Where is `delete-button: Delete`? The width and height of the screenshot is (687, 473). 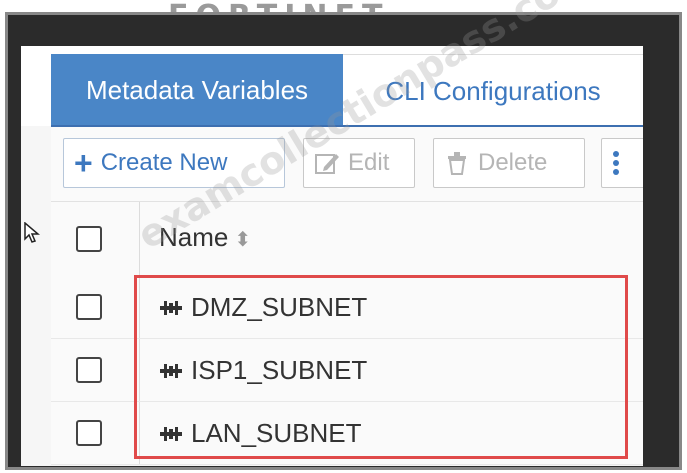 delete-button: Delete is located at coordinates (509, 163).